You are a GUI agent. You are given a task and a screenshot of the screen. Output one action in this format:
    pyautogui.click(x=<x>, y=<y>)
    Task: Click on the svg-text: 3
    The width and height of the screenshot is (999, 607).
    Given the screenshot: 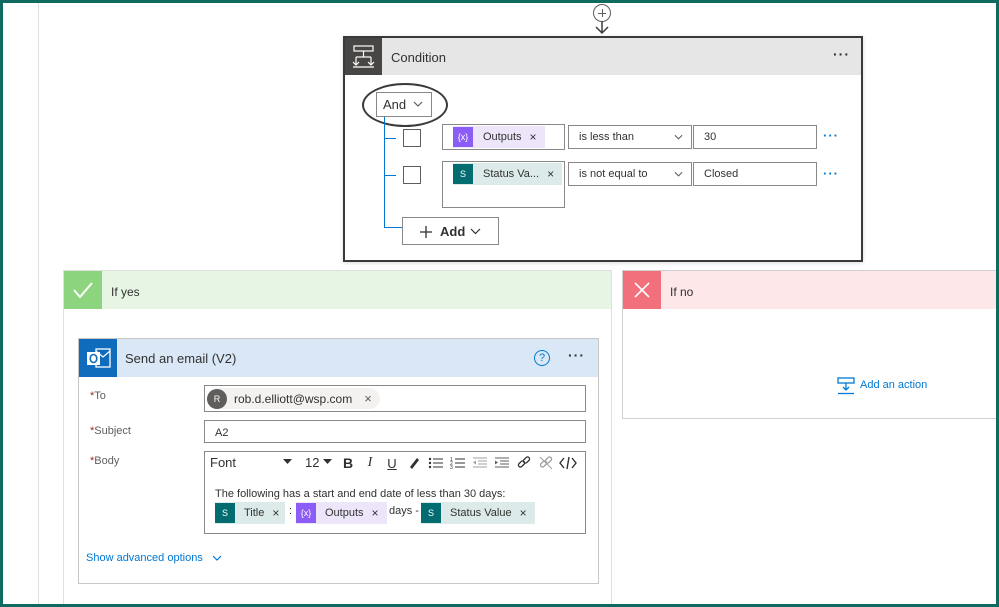 What is the action you would take?
    pyautogui.click(x=451, y=467)
    